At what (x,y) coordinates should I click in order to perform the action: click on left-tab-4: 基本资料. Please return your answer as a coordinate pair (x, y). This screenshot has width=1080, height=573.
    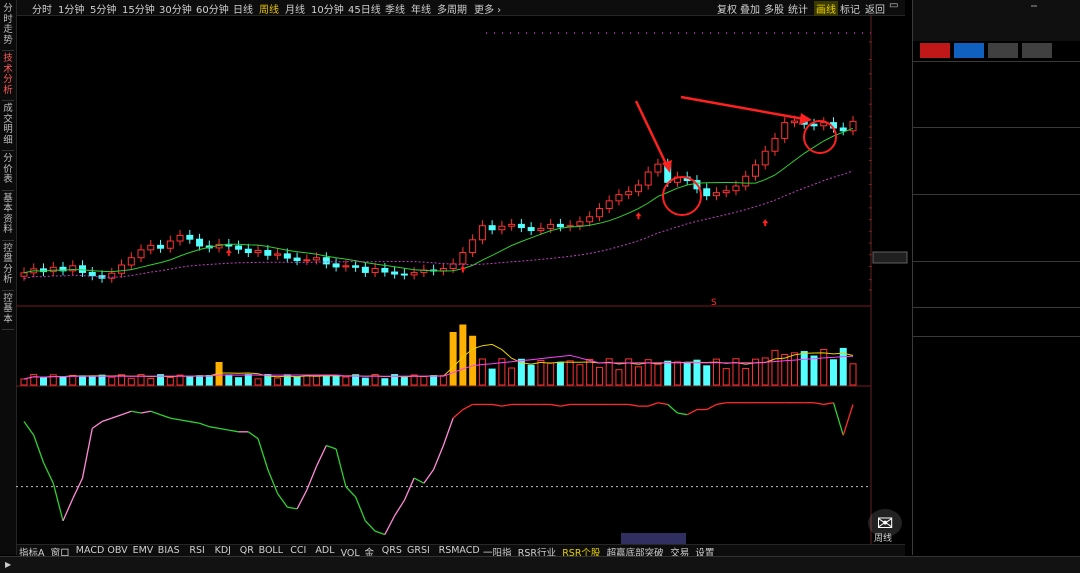
    Looking at the image, I should click on (8, 214).